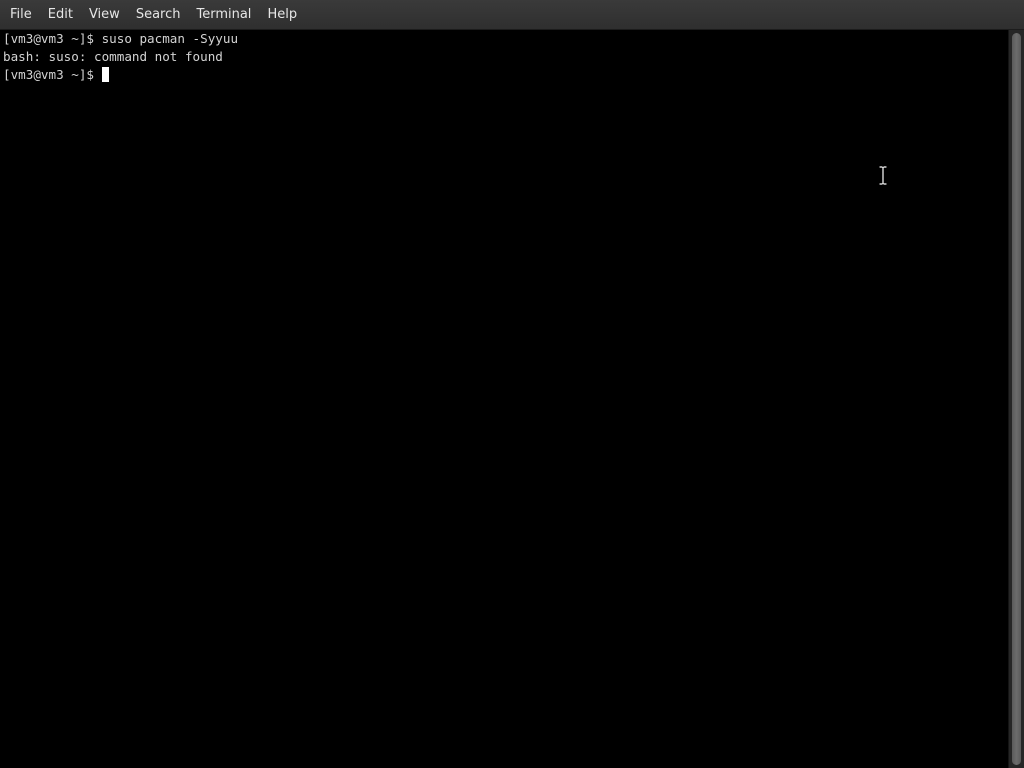 Image resolution: width=1024 pixels, height=768 pixels. I want to click on terminal-line-command: [vm3@vm3 ~]$ suso pacman -Syyuu, so click(504, 39).